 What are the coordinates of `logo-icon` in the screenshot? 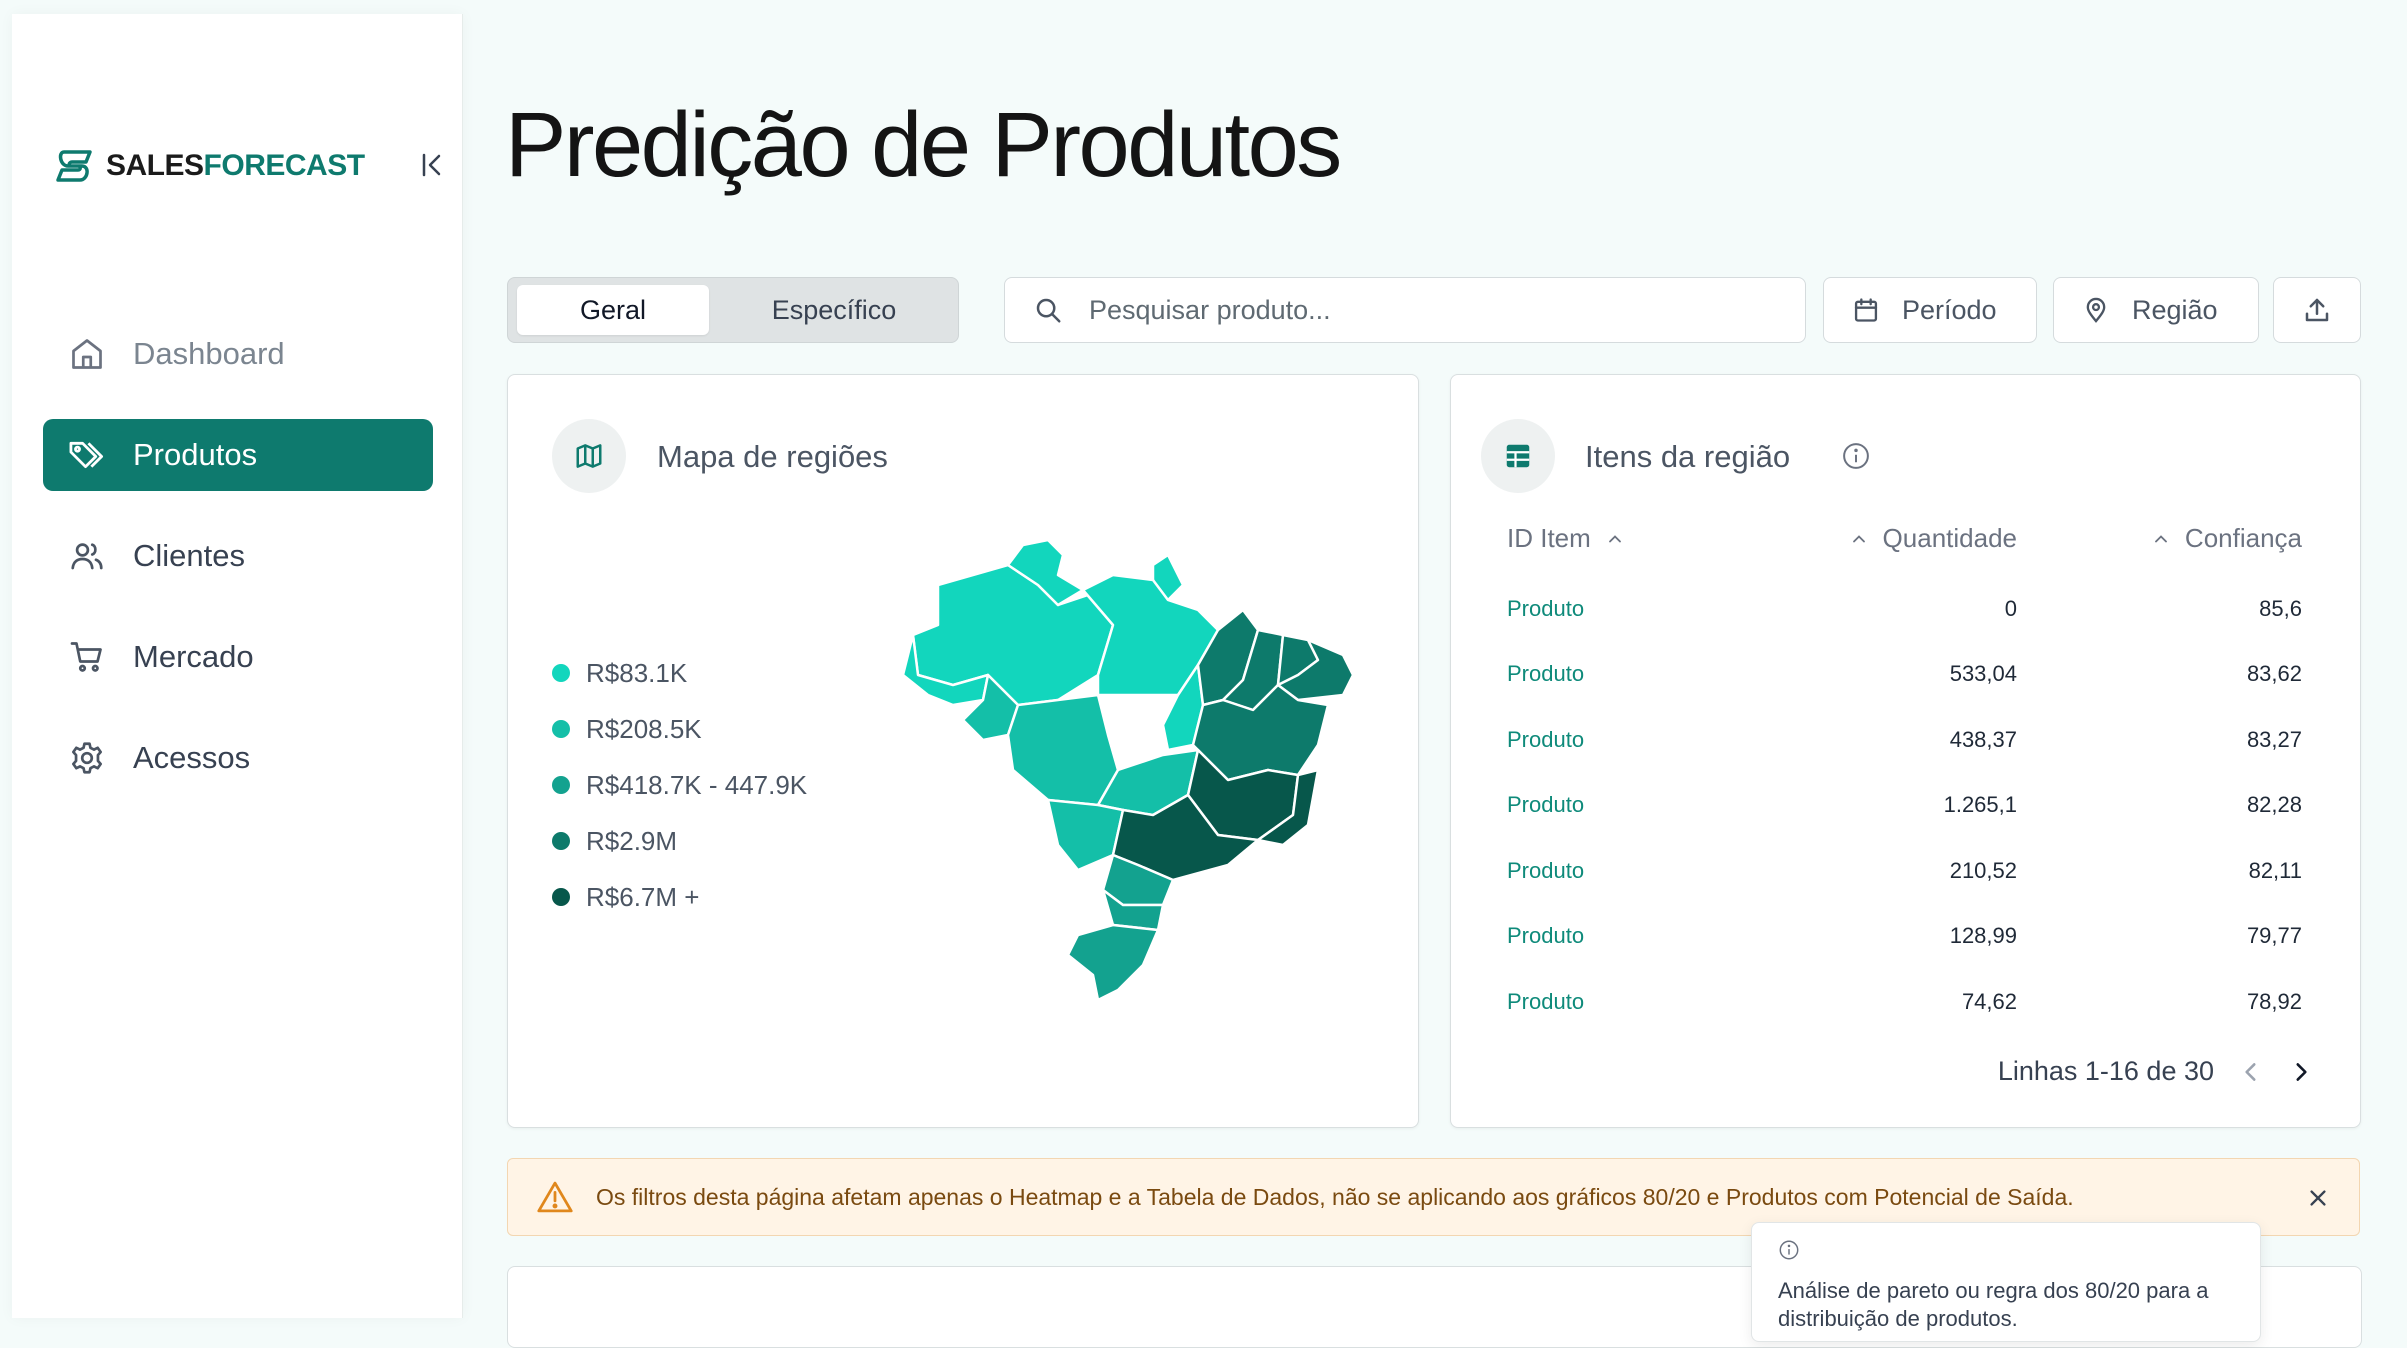 It's located at (74, 166).